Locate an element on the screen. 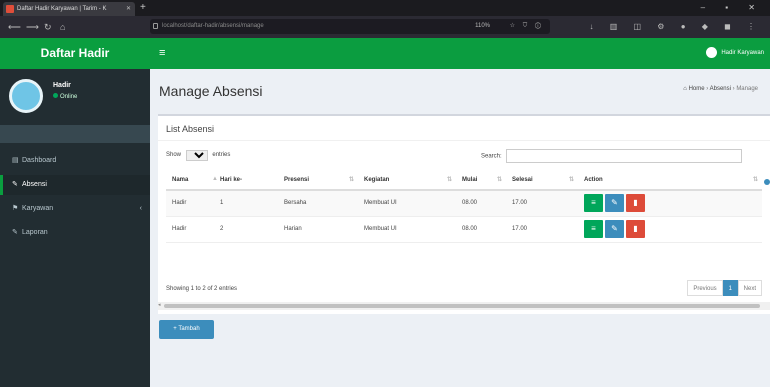 The height and width of the screenshot is (387, 770). horizontal-scrollbar: ◂ is located at coordinates (464, 306).